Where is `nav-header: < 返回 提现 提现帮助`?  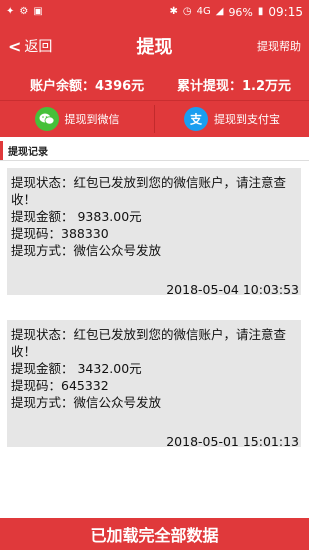
nav-header: < 返回 提现 提现帮助 is located at coordinates (154, 46).